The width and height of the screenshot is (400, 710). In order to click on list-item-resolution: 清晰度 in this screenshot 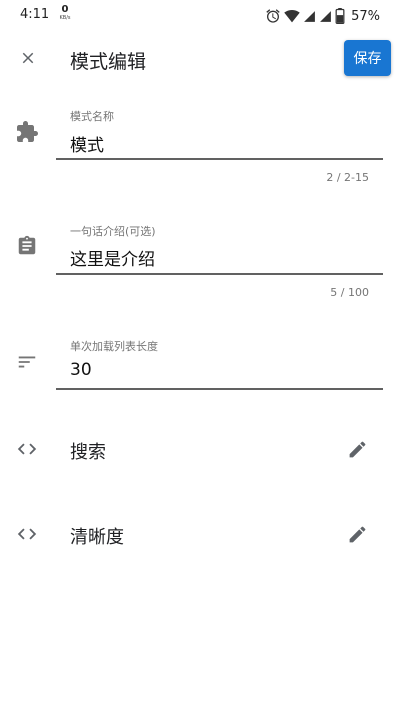, I will do `click(200, 534)`.